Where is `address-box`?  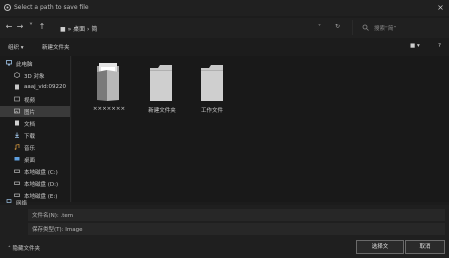 address-box is located at coordinates (201, 27).